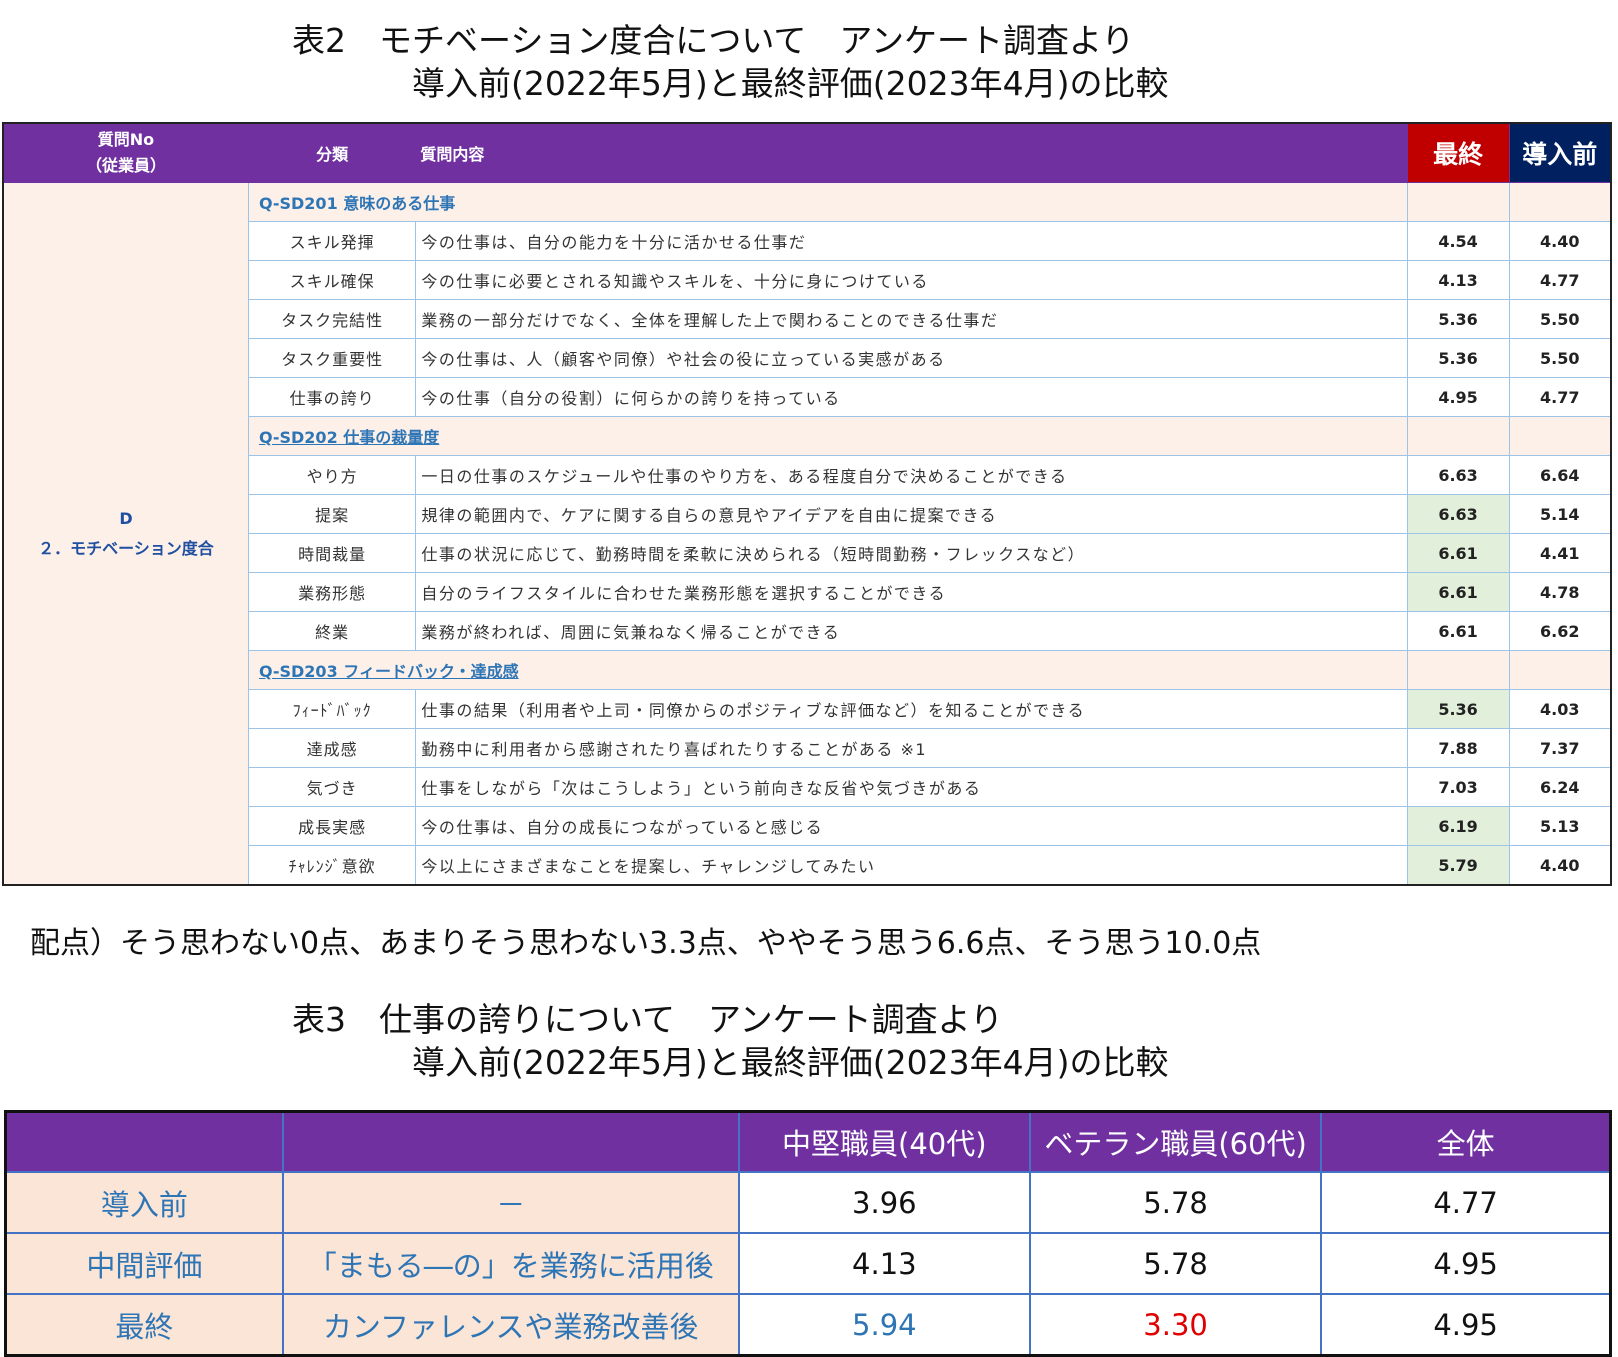  What do you see at coordinates (1458, 241) in the screenshot?
I see `final-score-cell: 4.54` at bounding box center [1458, 241].